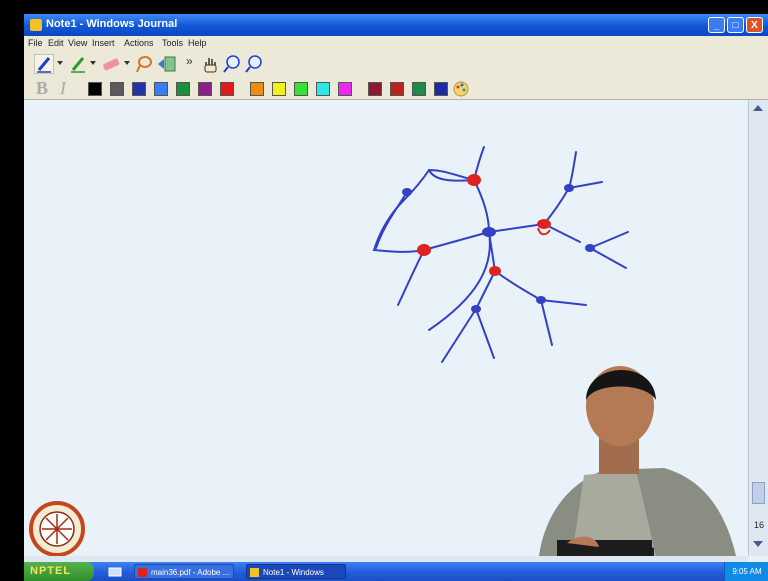  Describe the element at coordinates (144, 64) in the screenshot. I see `lasso-icon` at that location.